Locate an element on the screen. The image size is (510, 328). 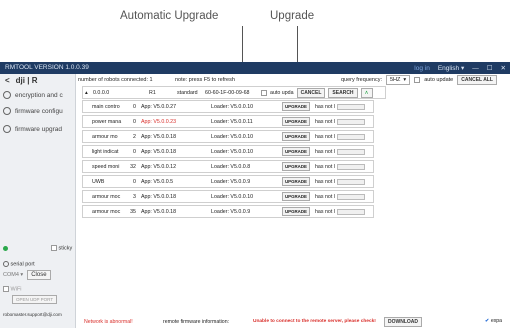
module-name: light indicat is located at coordinates (105, 151).